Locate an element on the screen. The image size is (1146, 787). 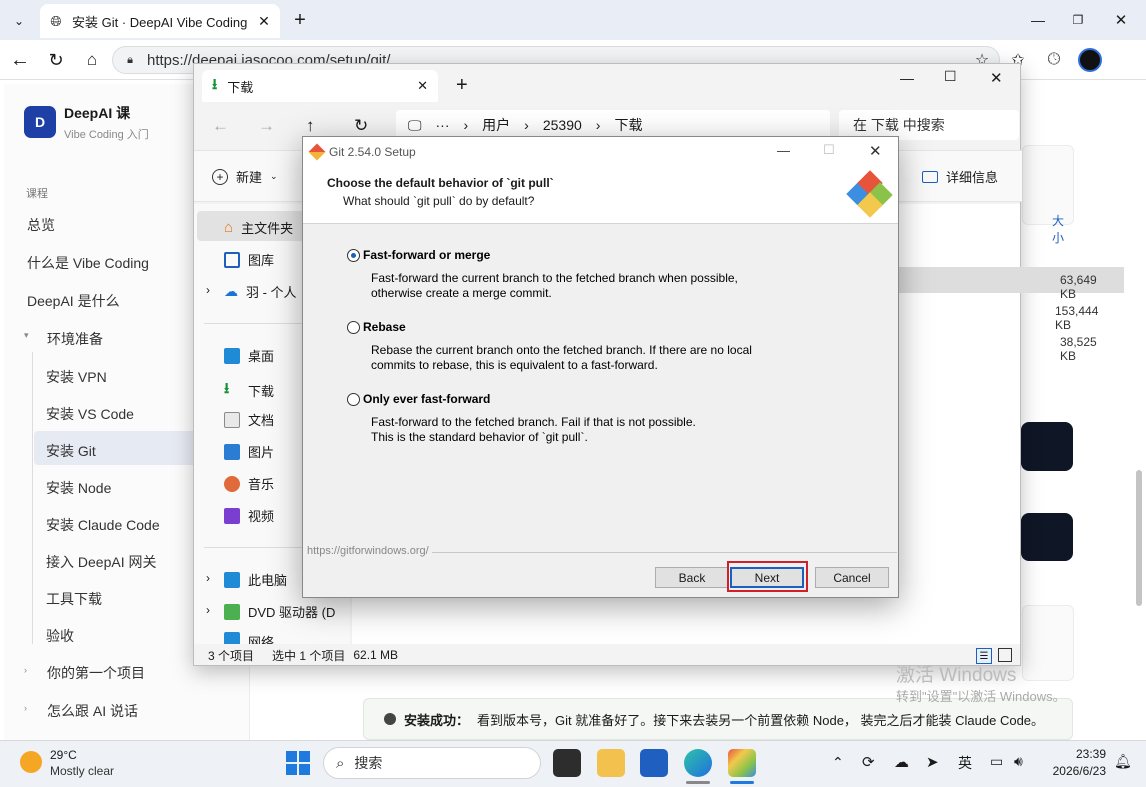
download-icon: ⭳ is located at coordinates (227, 388).